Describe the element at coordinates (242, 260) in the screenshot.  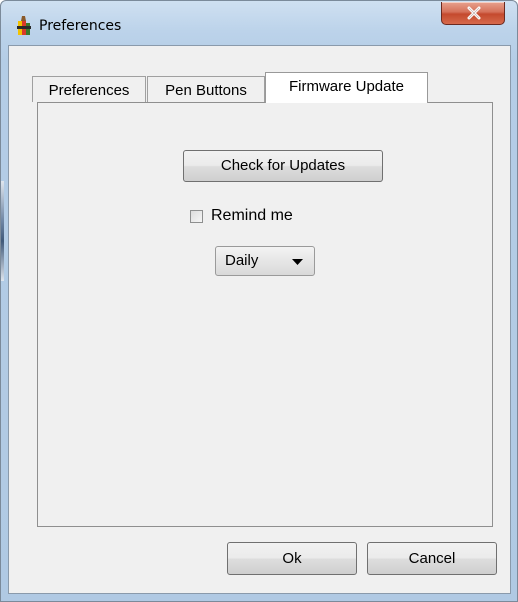
I see `frequency-selected-value: Daily` at that location.